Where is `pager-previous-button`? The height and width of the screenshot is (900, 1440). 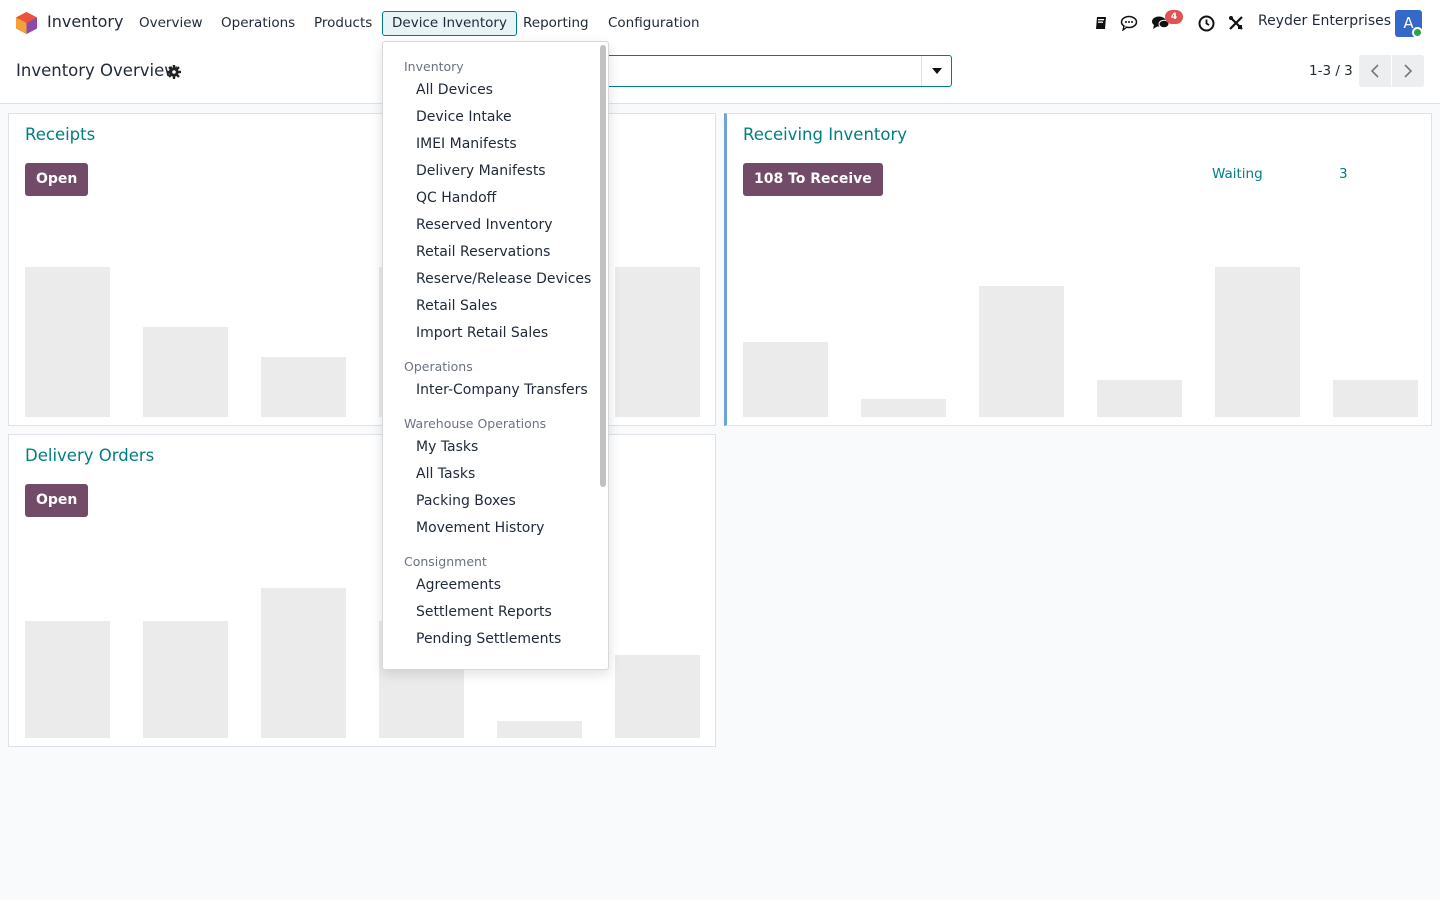 pager-previous-button is located at coordinates (1375, 71).